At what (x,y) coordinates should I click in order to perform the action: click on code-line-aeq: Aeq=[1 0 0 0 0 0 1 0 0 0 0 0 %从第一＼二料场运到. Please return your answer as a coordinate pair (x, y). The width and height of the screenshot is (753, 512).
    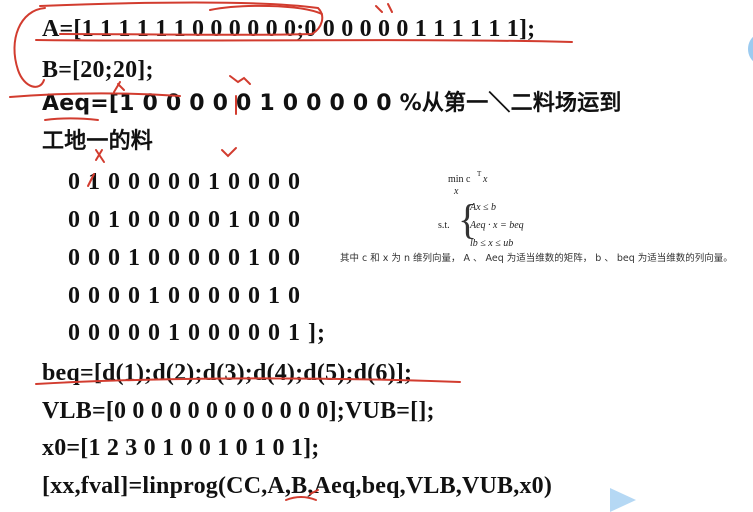
    Looking at the image, I should click on (332, 103).